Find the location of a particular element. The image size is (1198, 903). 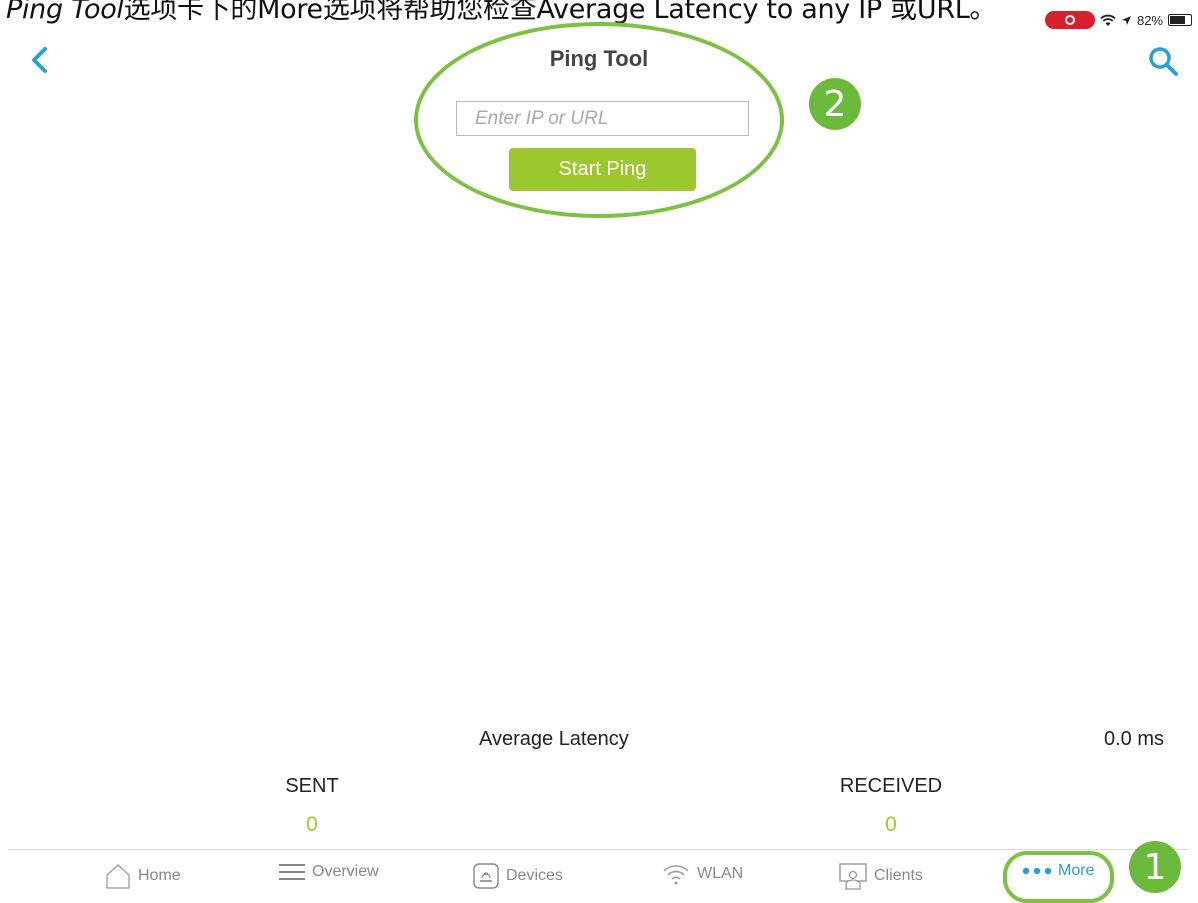

tab-devices: Devices is located at coordinates (517, 876).